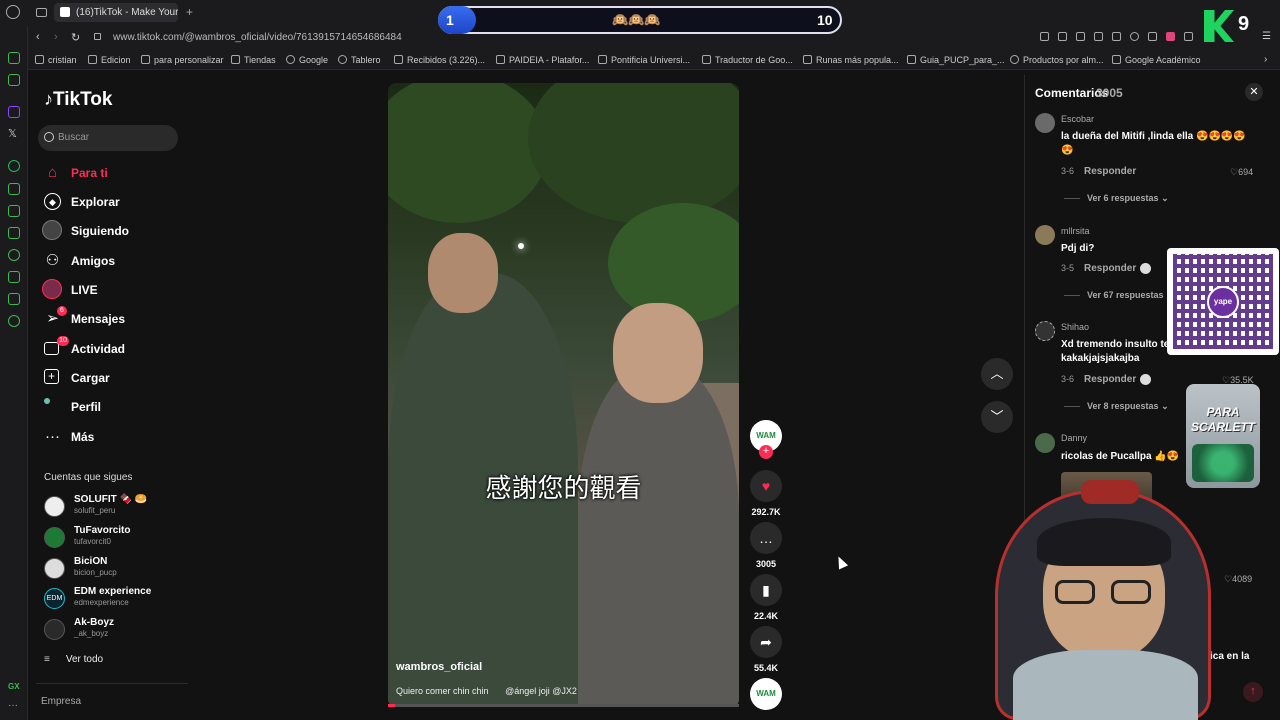 The width and height of the screenshot is (1280, 720). What do you see at coordinates (14, 321) in the screenshot?
I see `rail-settings-icon` at bounding box center [14, 321].